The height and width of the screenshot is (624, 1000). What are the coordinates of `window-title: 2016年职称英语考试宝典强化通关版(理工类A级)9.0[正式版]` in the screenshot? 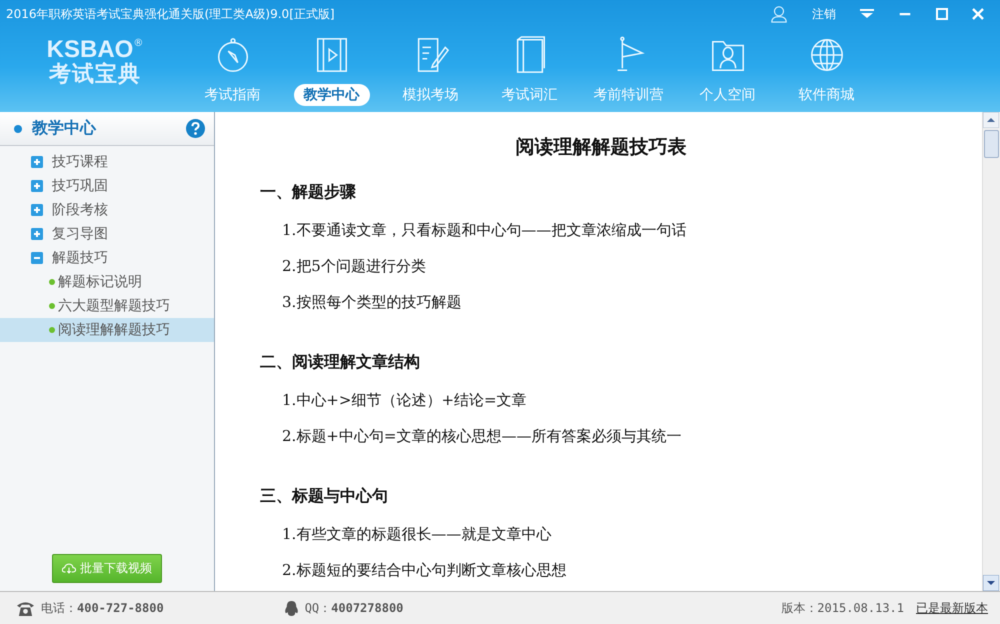 It's located at (170, 14).